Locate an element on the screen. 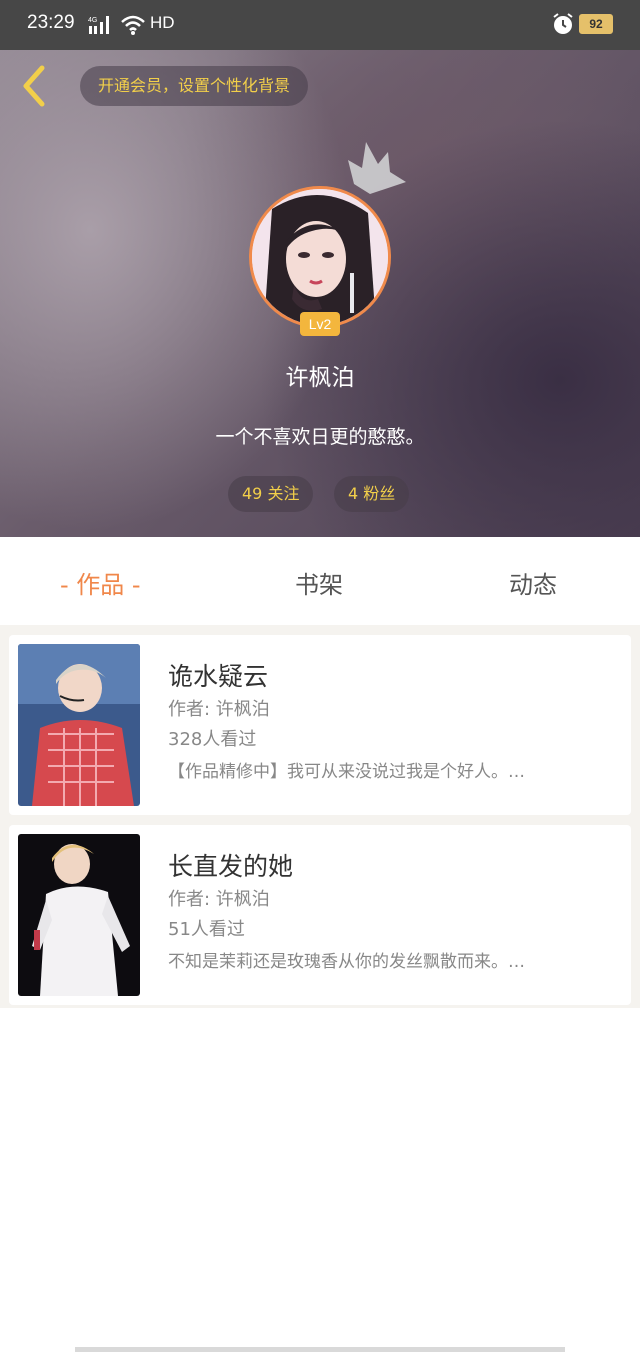  network-label: HD is located at coordinates (162, 22).